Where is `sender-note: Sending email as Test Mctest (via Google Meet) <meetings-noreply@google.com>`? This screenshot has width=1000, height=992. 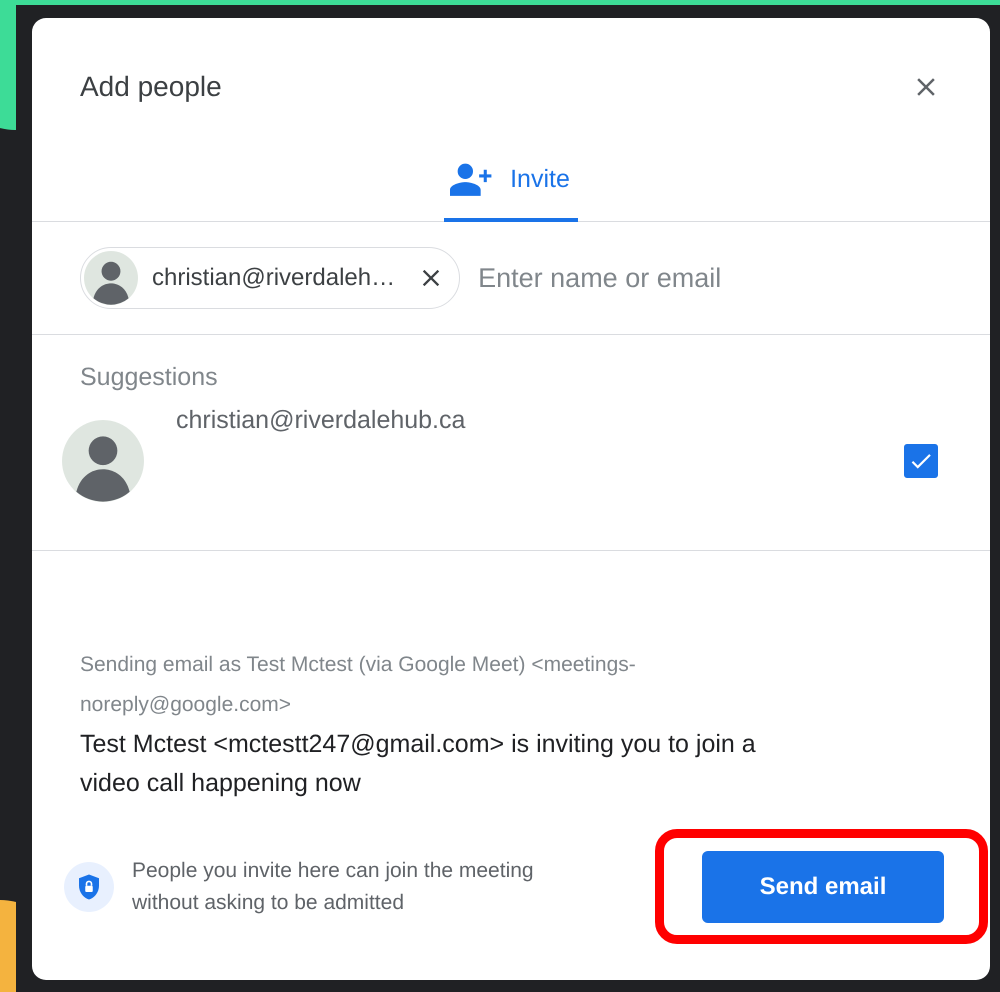 sender-note: Sending email as Test Mctest (via Google Meet) <meetings-noreply@google.com> is located at coordinates (358, 685).